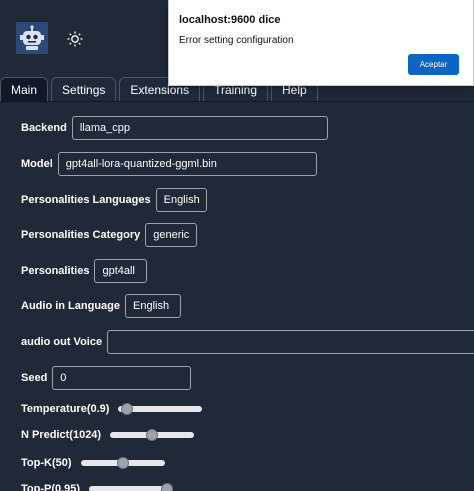 The width and height of the screenshot is (474, 491). I want to click on temperature-slider, so click(160, 409).